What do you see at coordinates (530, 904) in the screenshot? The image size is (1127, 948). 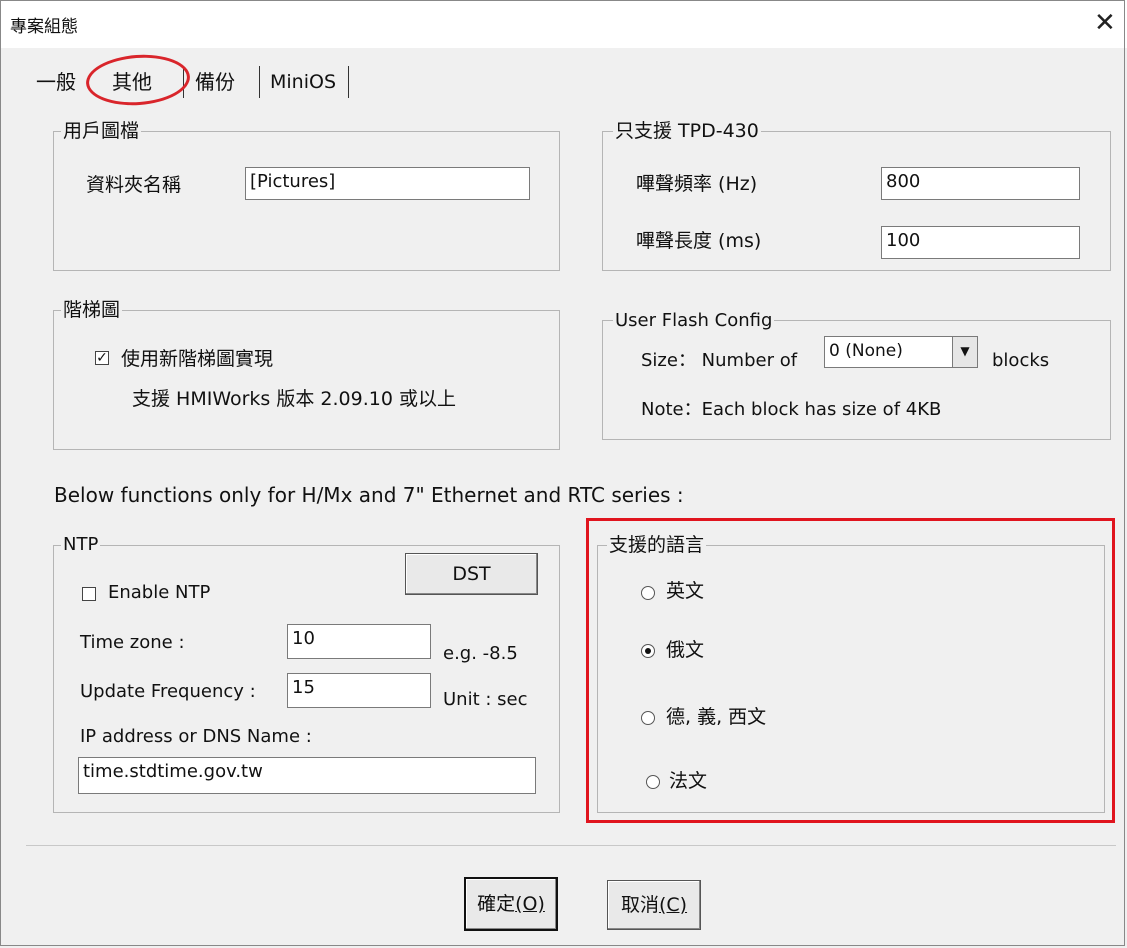 I see `ok-button-mnemonic: (O)` at bounding box center [530, 904].